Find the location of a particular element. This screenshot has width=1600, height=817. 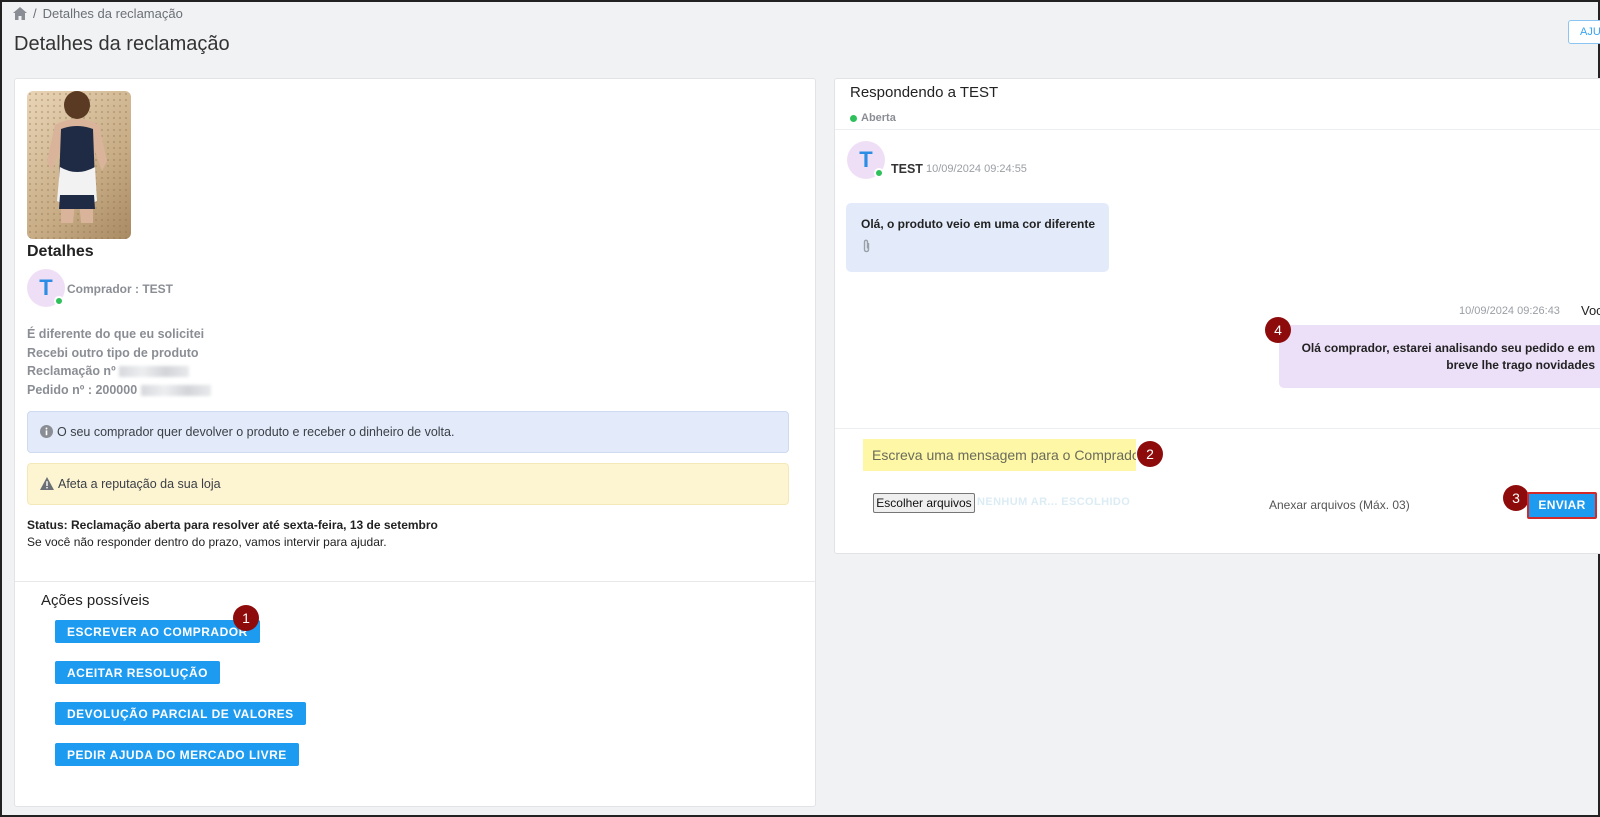

buyer-avatar-letter: T is located at coordinates (46, 287).